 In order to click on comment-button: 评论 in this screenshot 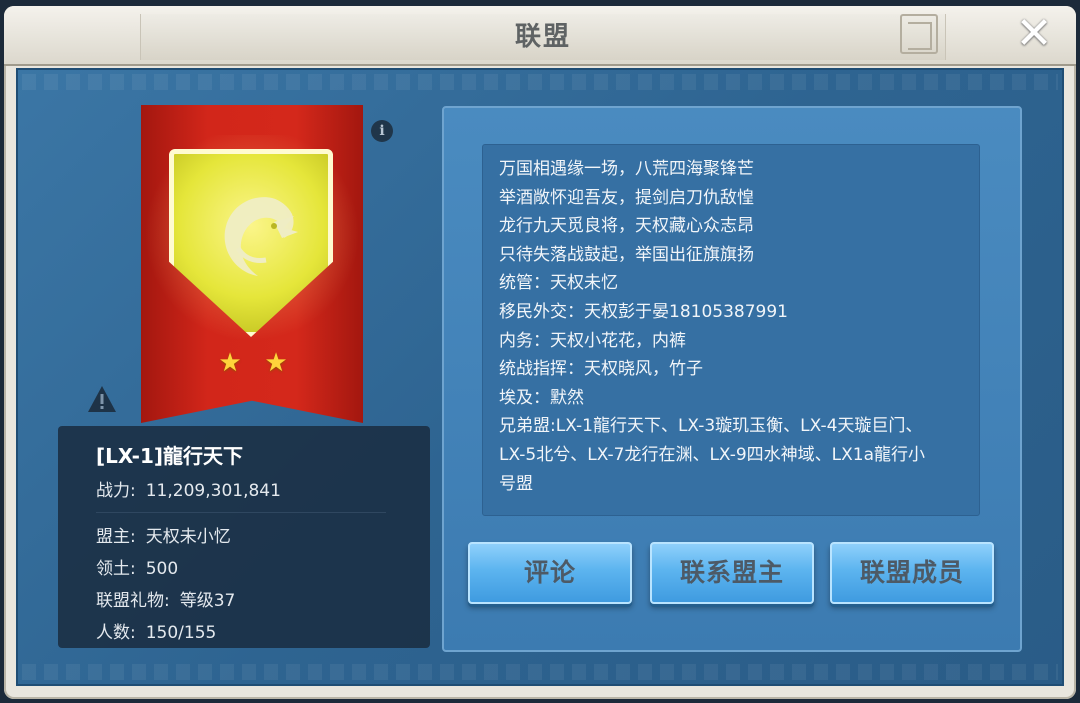, I will do `click(550, 573)`.